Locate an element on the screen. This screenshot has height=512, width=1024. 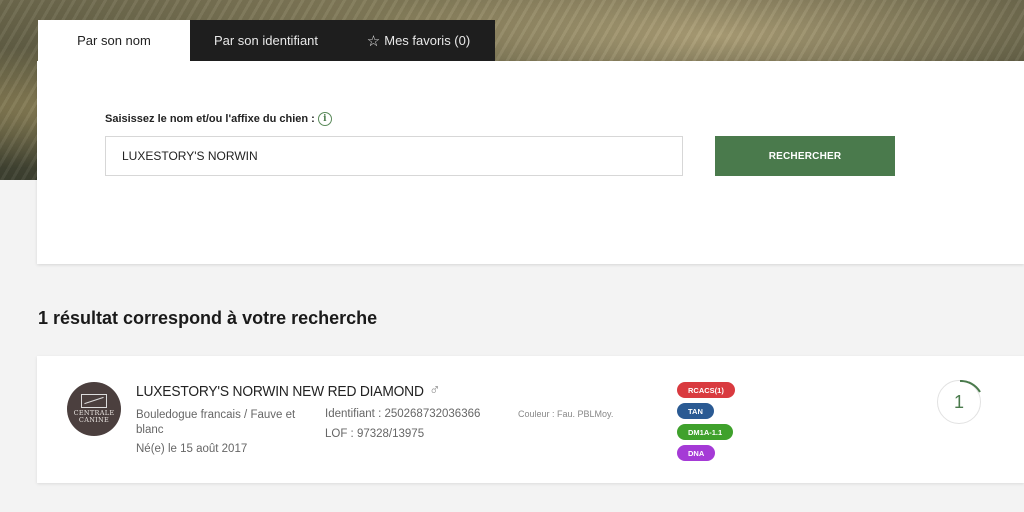
dog-couleur: Couleur : Fau. PBLMoy. is located at coordinates (566, 414).